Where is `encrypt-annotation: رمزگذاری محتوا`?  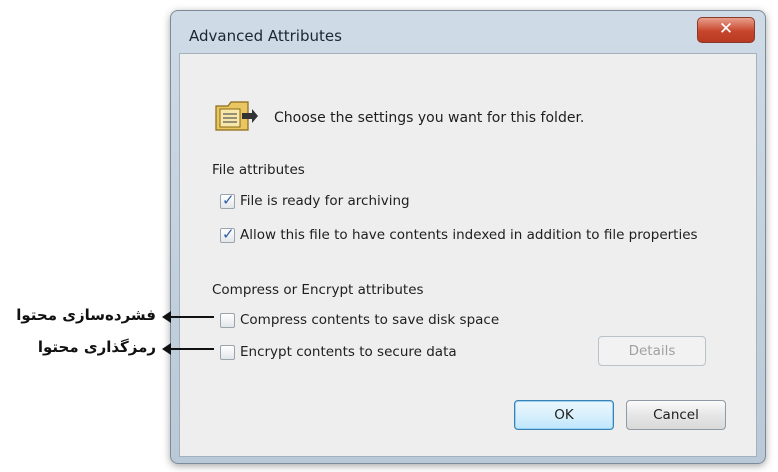
encrypt-annotation: رمزگذاری محتوا is located at coordinates (96, 347).